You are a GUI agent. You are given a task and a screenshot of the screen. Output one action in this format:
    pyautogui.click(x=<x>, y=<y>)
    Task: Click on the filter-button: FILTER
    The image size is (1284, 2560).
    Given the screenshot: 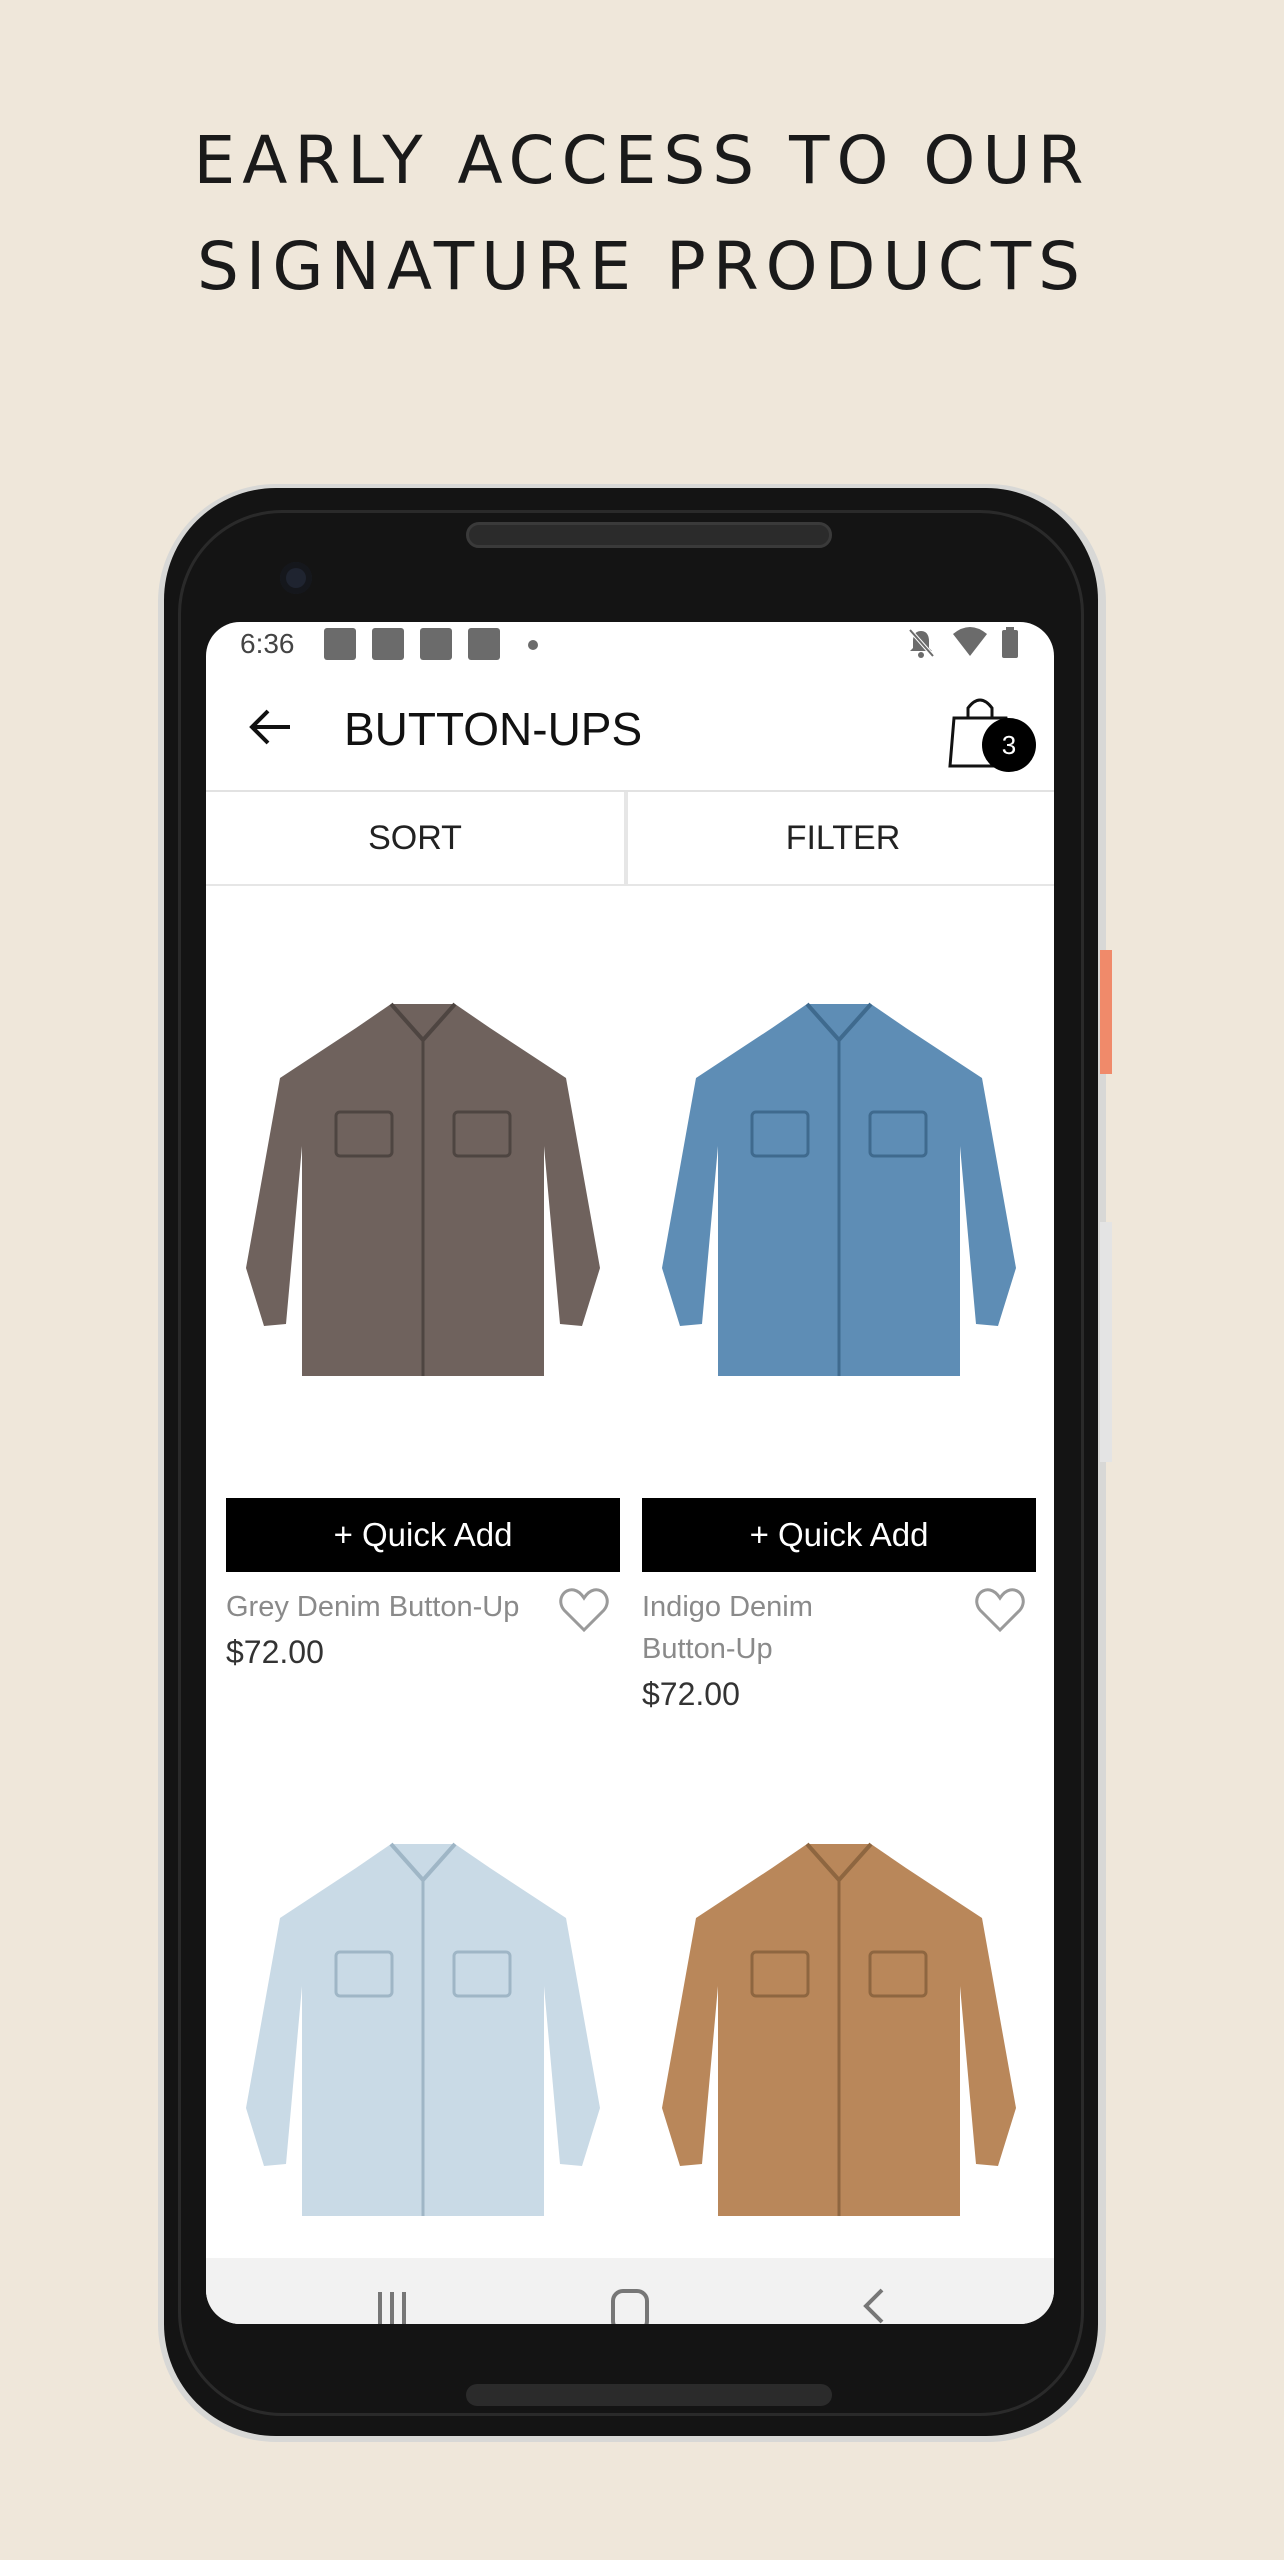 What is the action you would take?
    pyautogui.click(x=843, y=838)
    